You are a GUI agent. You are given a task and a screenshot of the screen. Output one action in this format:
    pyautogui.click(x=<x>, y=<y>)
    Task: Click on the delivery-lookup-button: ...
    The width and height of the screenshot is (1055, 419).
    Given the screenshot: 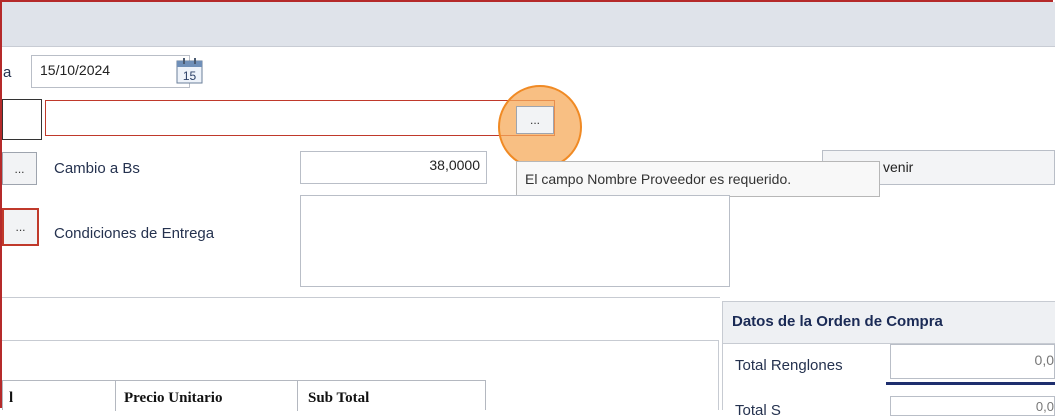 What is the action you would take?
    pyautogui.click(x=20, y=227)
    